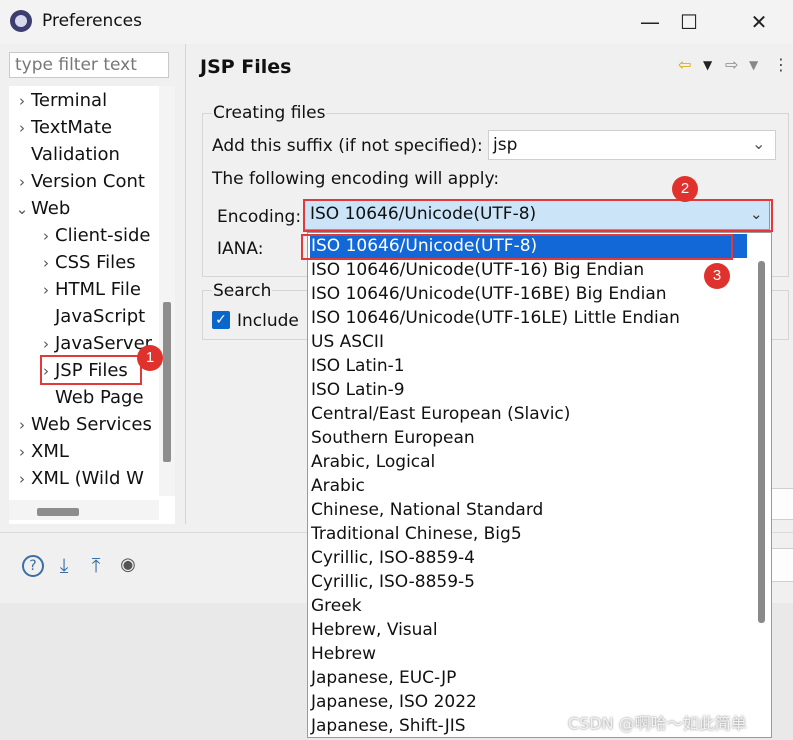 This screenshot has height=740, width=793. Describe the element at coordinates (51, 208) in the screenshot. I see `tree-item-label: Web` at that location.